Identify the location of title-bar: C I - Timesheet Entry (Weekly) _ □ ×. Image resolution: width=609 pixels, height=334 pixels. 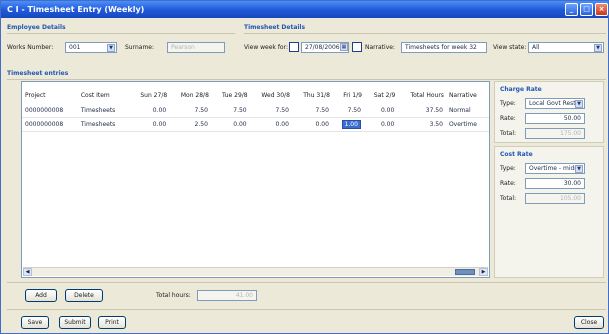
(304, 9).